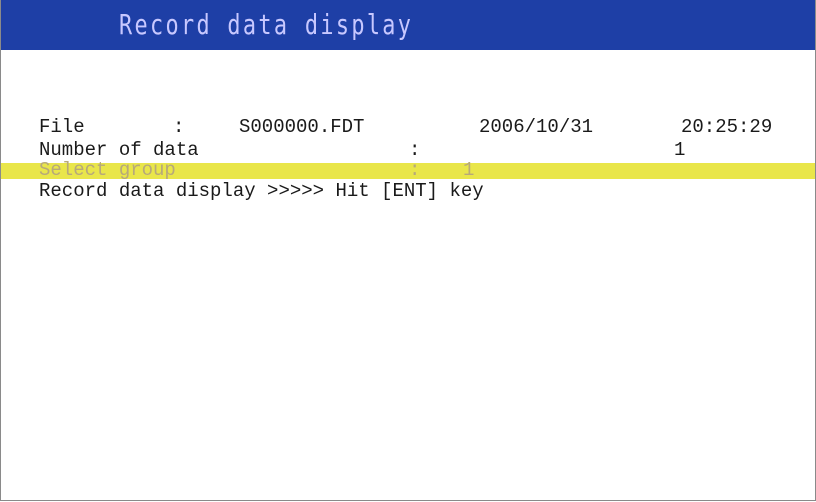 The image size is (816, 502). Describe the element at coordinates (119, 150) in the screenshot. I see `number-of-data-label: Number of data` at that location.